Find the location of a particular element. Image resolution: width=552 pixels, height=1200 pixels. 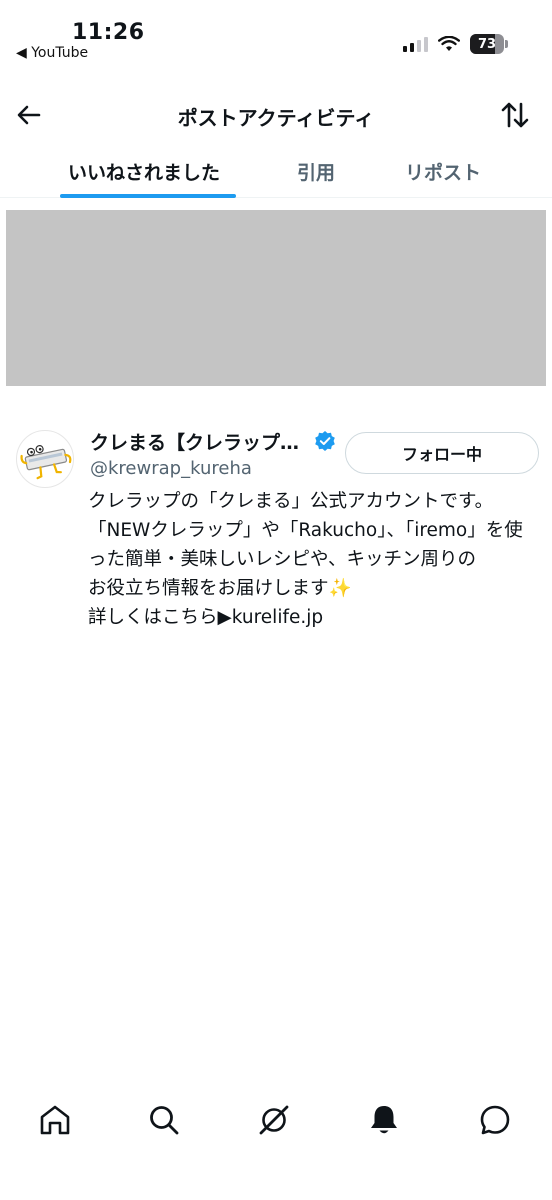

hidden-content-placeholder is located at coordinates (276, 298).